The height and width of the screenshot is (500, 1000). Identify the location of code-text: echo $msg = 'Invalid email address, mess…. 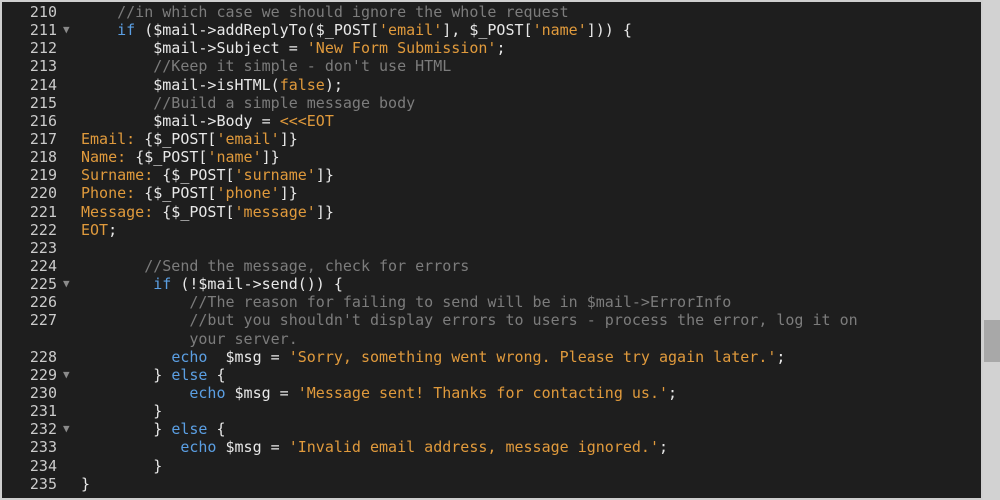
(374, 447).